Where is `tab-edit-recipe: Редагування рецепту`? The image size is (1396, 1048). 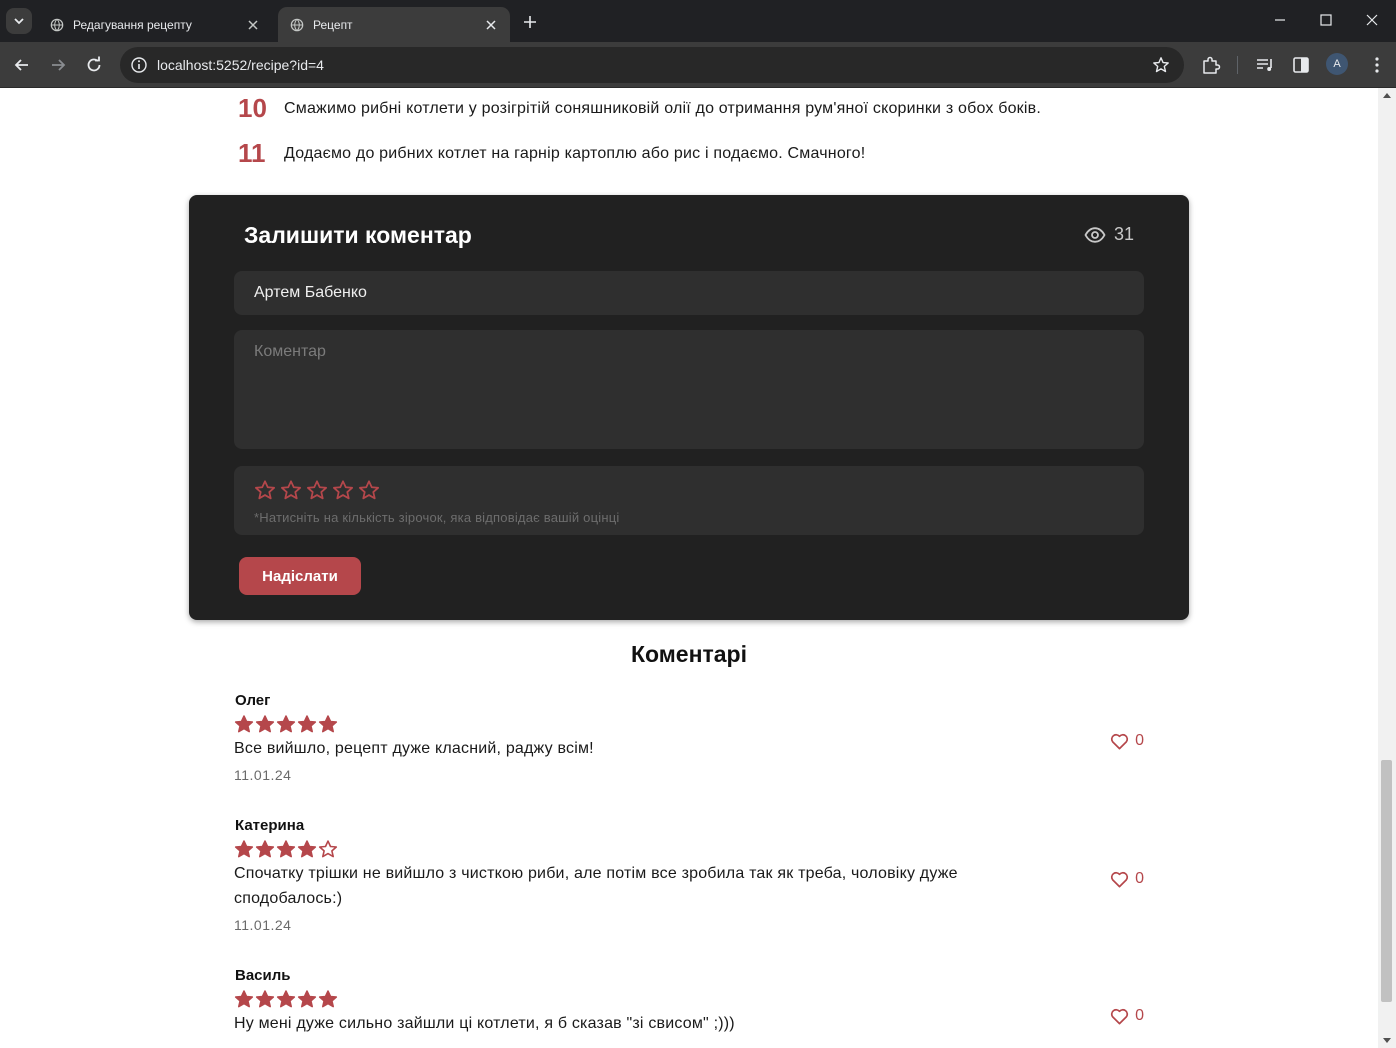 tab-edit-recipe: Редагування рецепту is located at coordinates (155, 24).